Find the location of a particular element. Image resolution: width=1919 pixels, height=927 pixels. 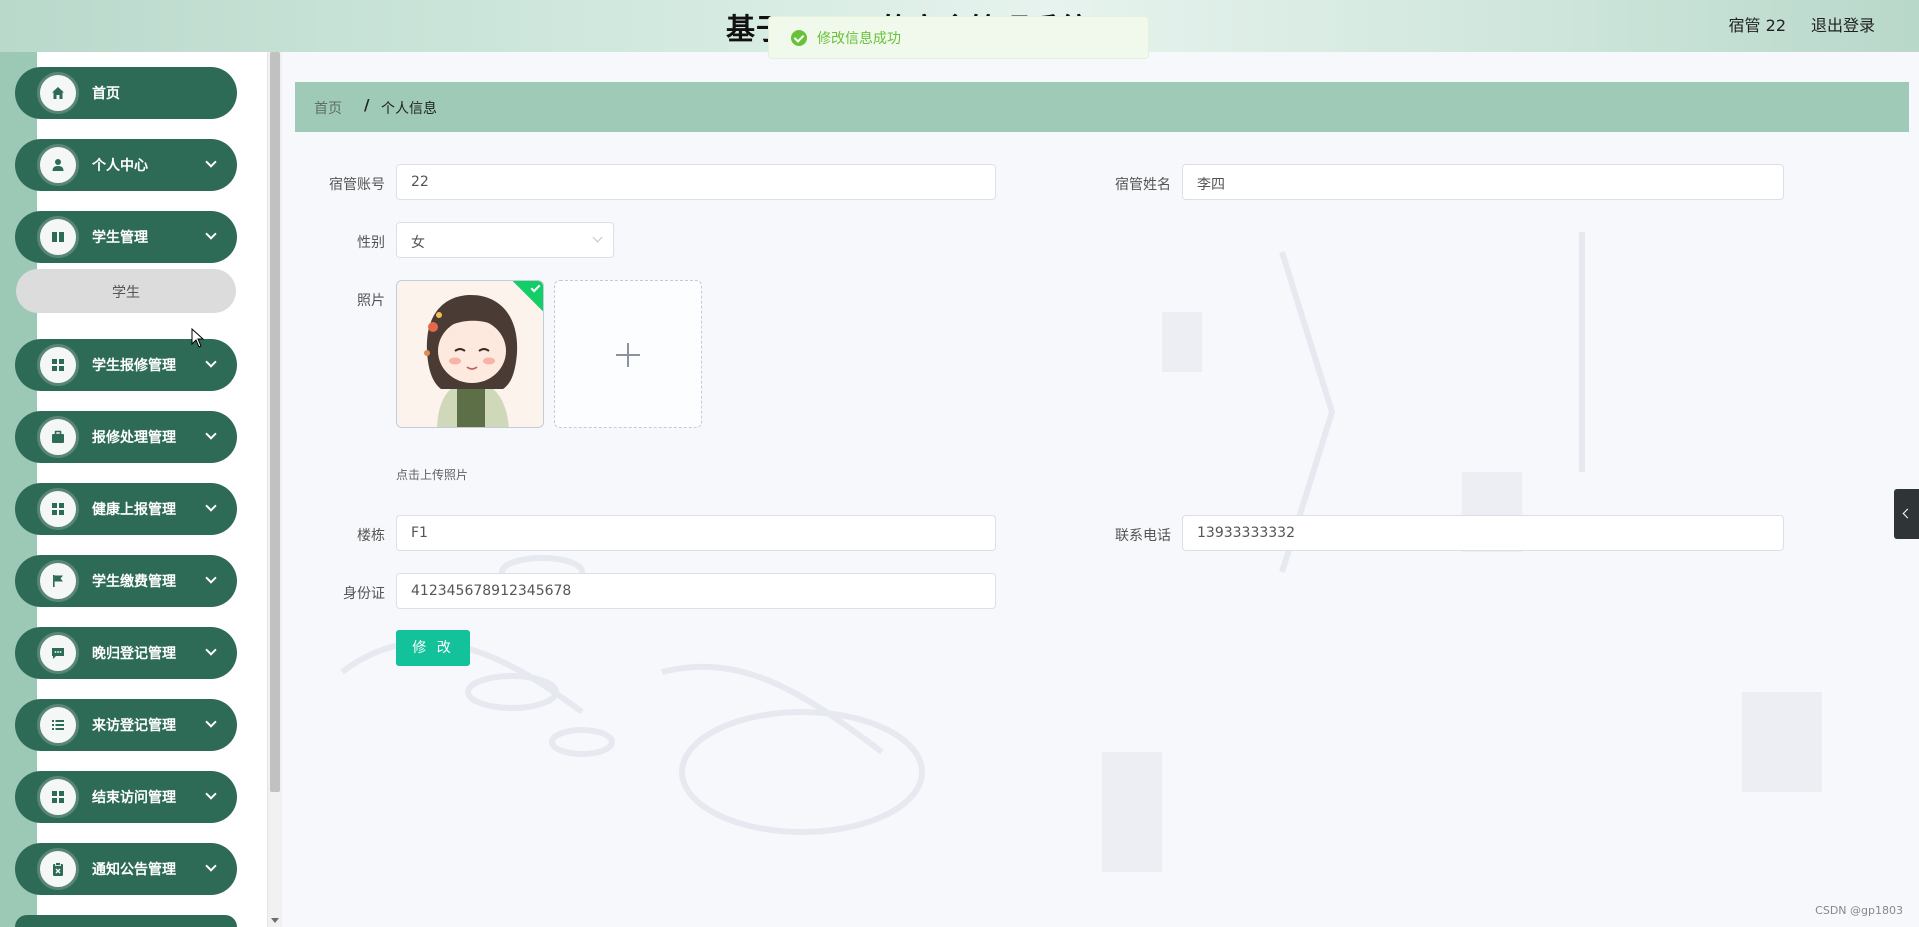

book-icon is located at coordinates (58, 237).